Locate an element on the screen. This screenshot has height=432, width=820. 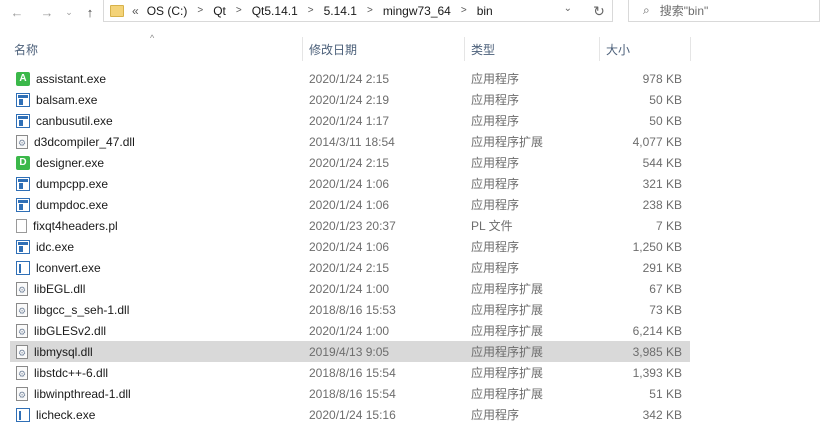
column-header-size: 大小 is located at coordinates (646, 49).